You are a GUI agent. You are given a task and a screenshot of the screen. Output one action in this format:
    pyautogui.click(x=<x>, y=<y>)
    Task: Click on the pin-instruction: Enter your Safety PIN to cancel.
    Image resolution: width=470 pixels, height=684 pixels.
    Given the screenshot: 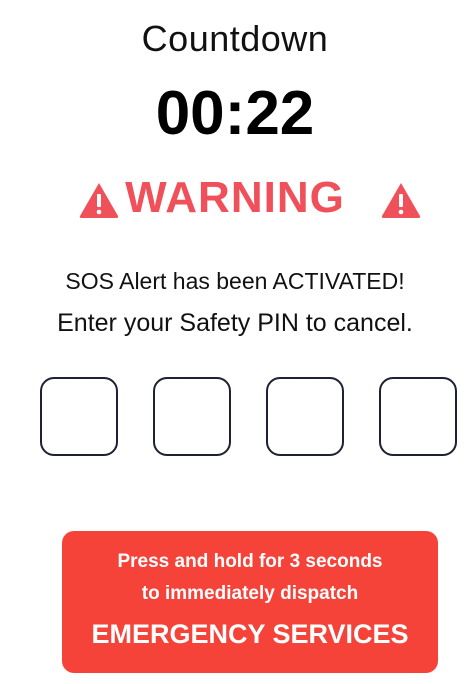 What is the action you would take?
    pyautogui.click(x=235, y=323)
    